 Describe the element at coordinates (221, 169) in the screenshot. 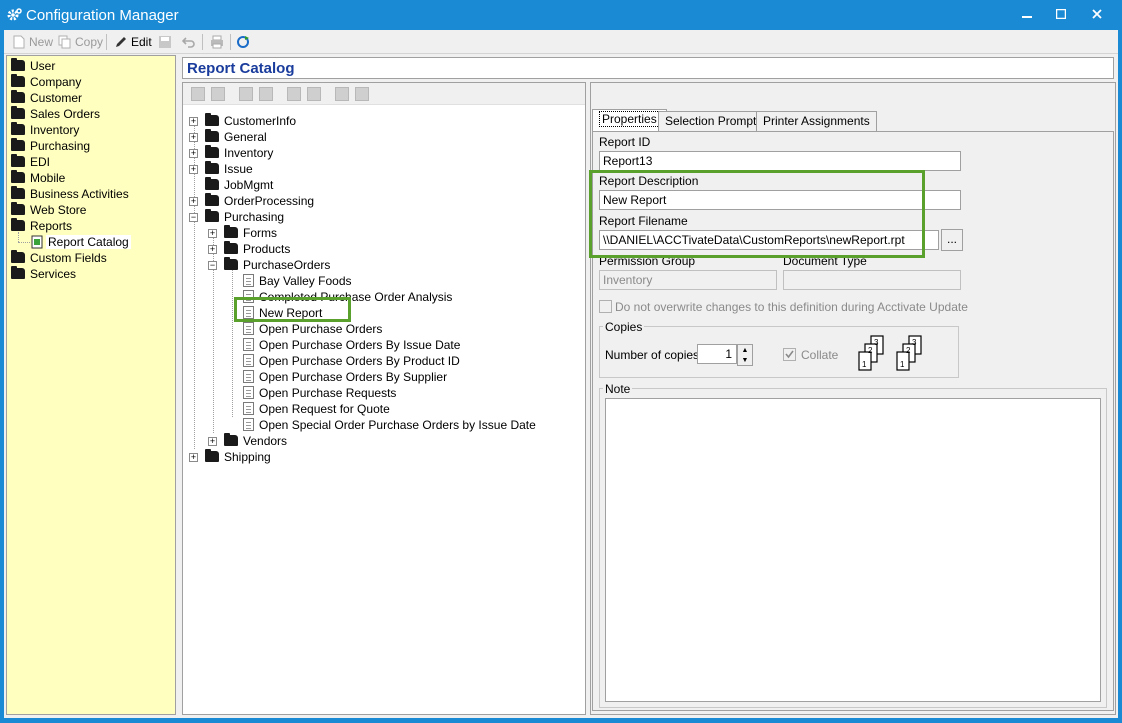

I see `tree-node-issue: + Issue` at that location.